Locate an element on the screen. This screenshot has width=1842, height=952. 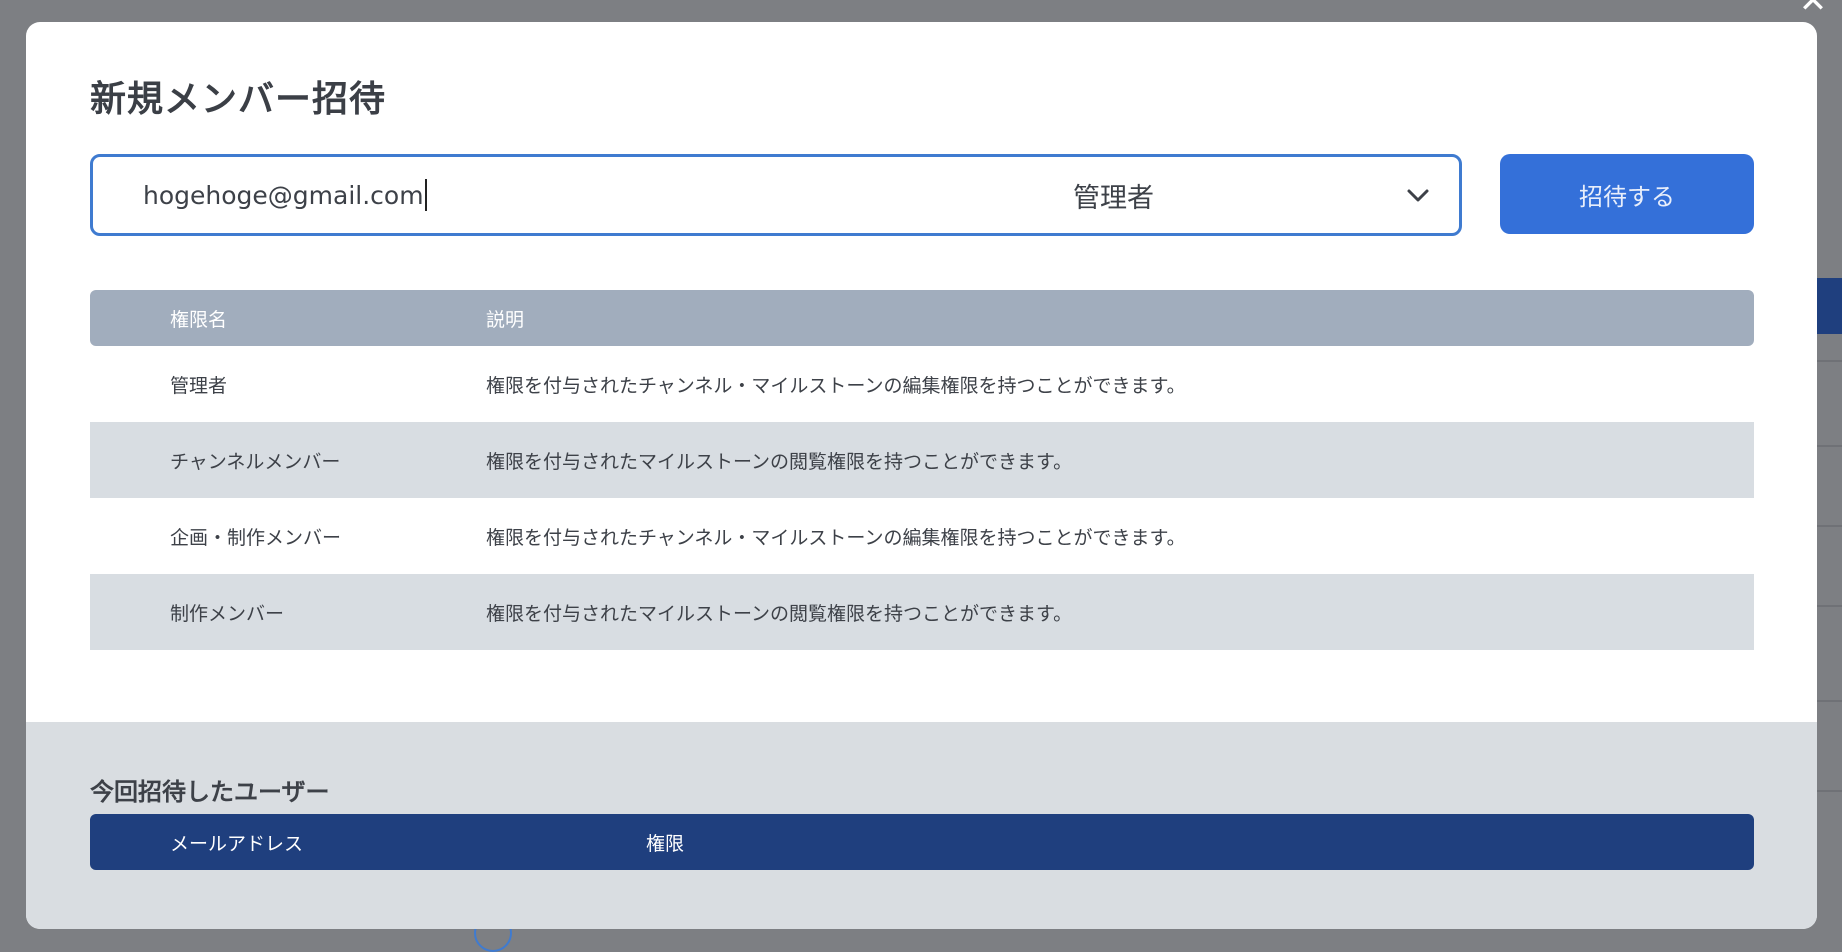
chevron-down-icon is located at coordinates (1418, 195).